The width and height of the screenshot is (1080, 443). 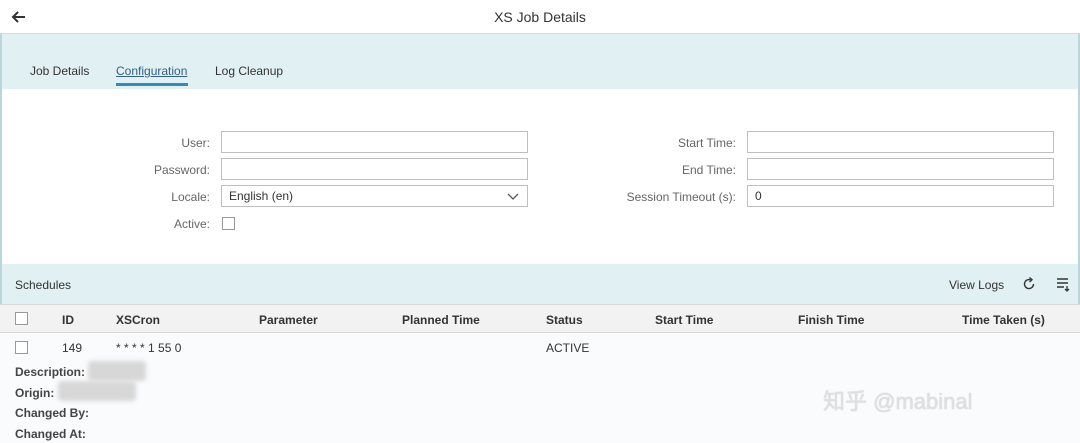 What do you see at coordinates (190, 197) in the screenshot?
I see `locale-label: Locale:` at bounding box center [190, 197].